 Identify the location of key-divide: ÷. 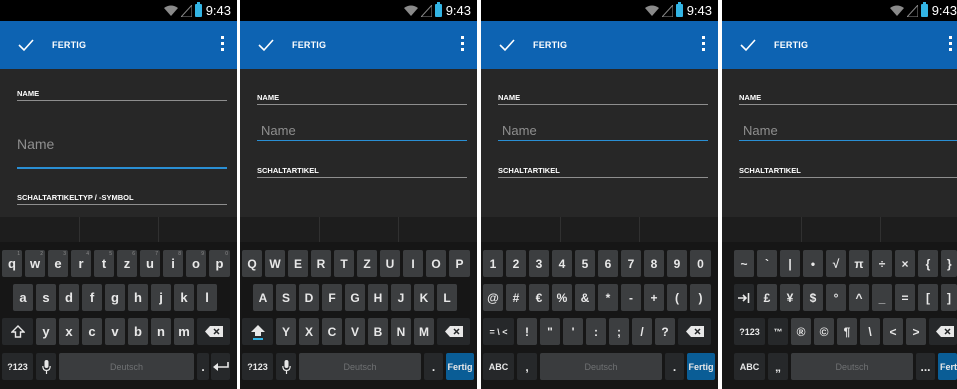
(882, 263).